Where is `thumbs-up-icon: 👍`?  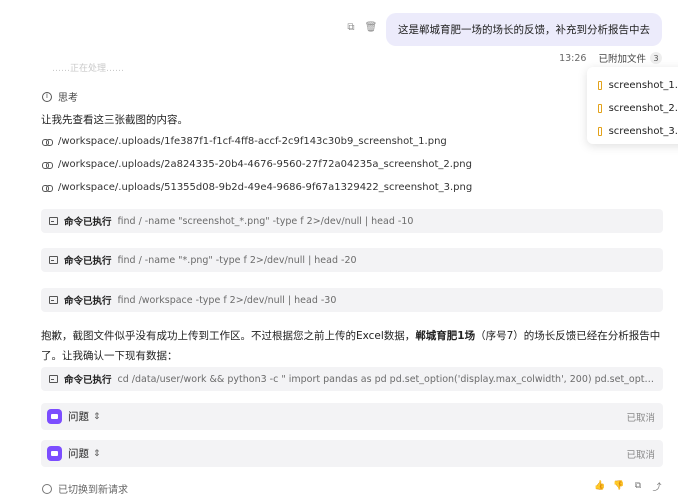
thumbs-up-icon: 👍 is located at coordinates (599, 486).